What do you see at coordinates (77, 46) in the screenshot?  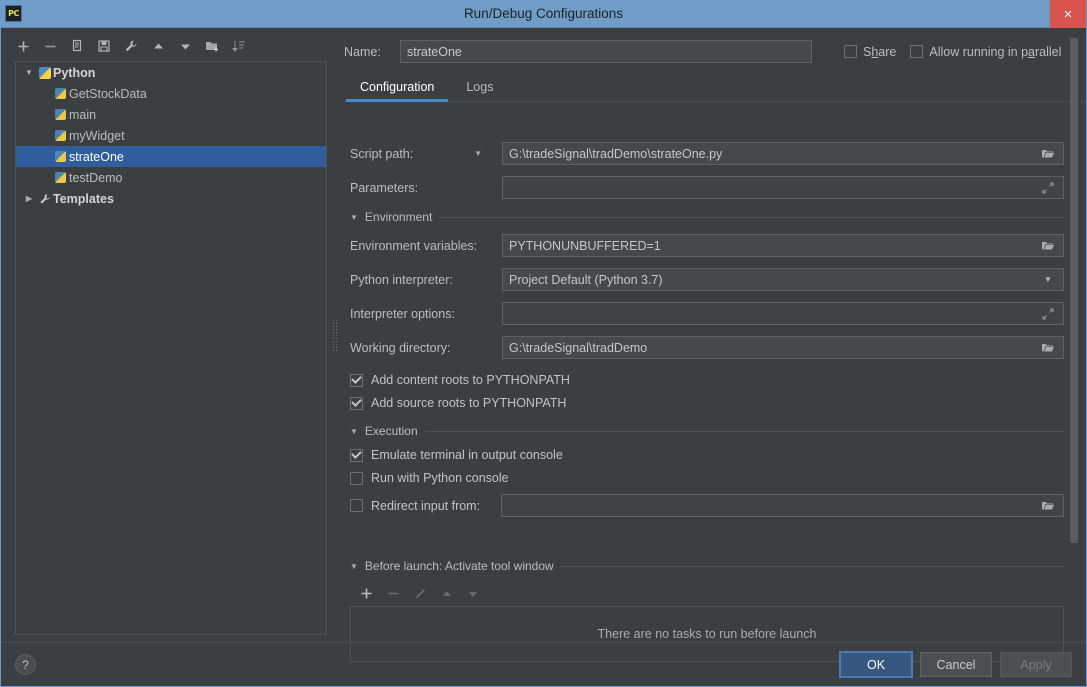 I see `copy-icon` at bounding box center [77, 46].